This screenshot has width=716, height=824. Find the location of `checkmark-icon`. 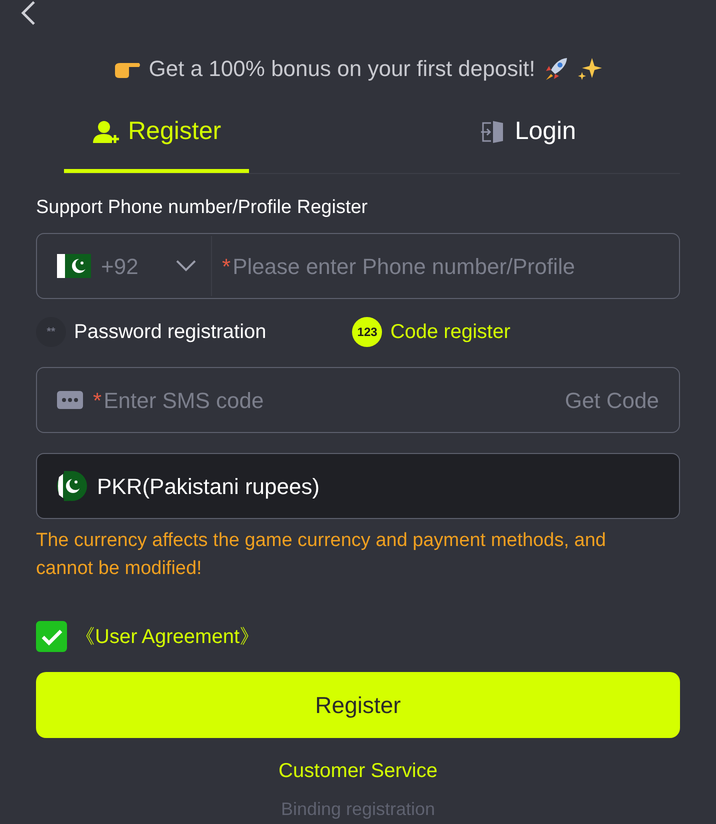

checkmark-icon is located at coordinates (51, 637).